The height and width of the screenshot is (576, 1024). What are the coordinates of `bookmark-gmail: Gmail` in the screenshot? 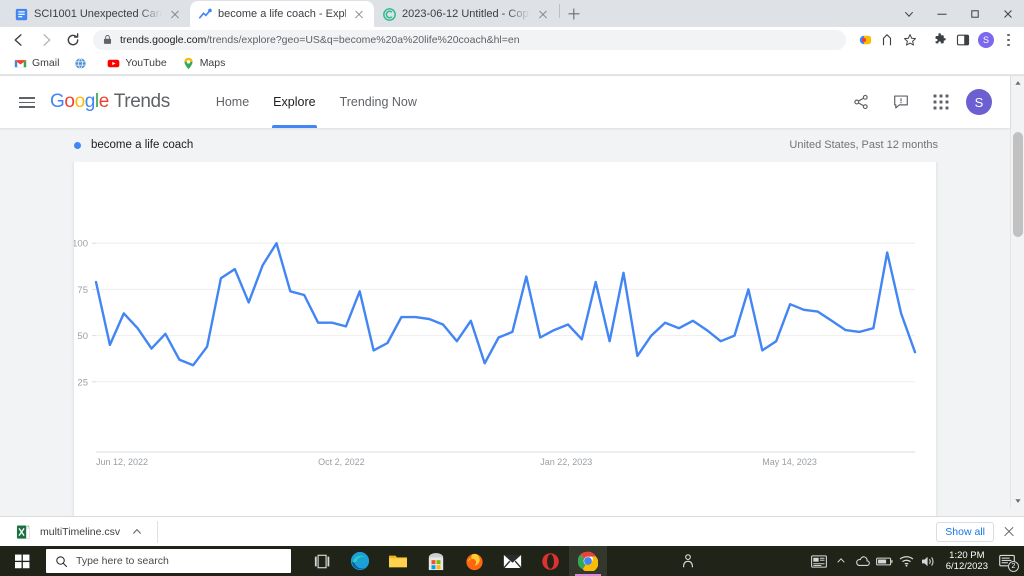 It's located at (36, 63).